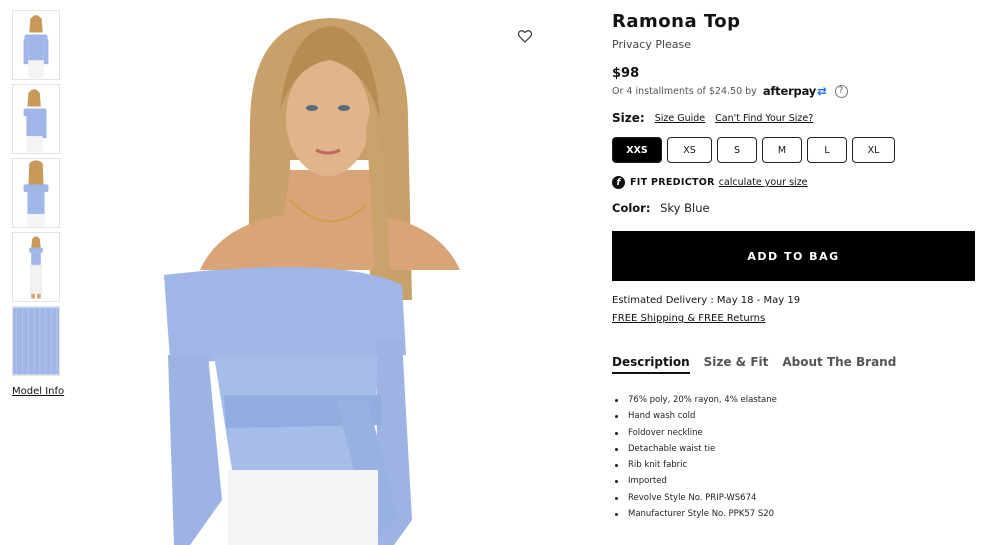  What do you see at coordinates (696, 514) in the screenshot?
I see `list-item: Manufacturer Style No. PPK57 S20` at bounding box center [696, 514].